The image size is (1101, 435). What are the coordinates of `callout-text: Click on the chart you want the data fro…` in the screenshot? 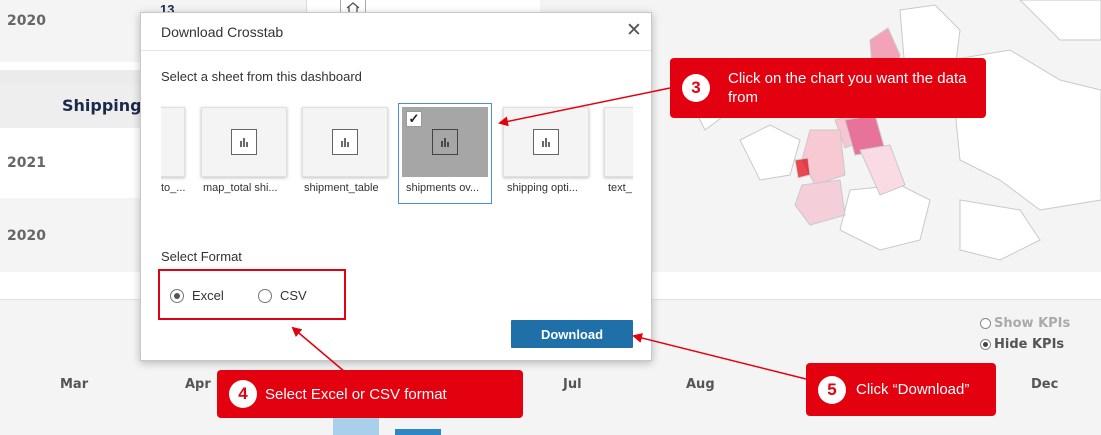 It's located at (847, 88).